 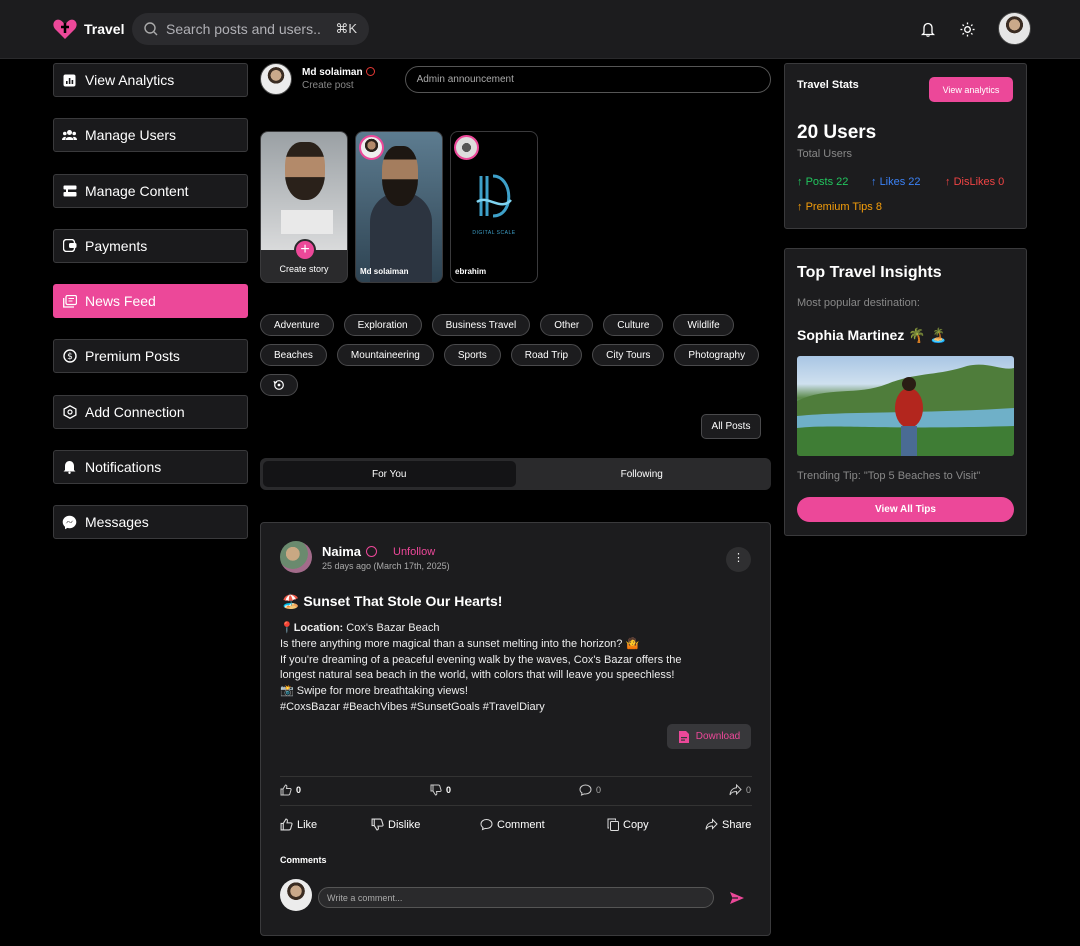 I want to click on sidebar-item-label: View Analytics, so click(x=130, y=80).